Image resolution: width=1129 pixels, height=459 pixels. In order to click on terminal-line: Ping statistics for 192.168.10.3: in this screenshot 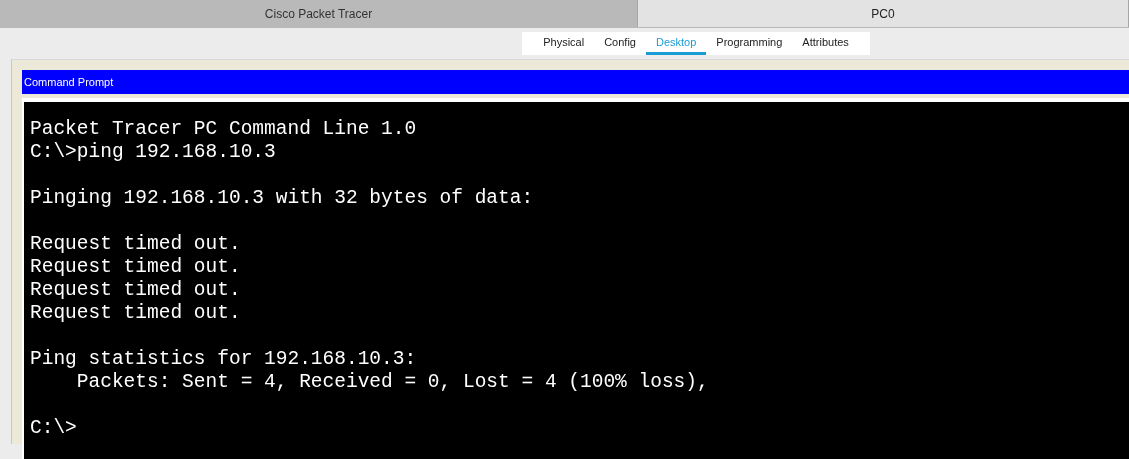, I will do `click(223, 359)`.